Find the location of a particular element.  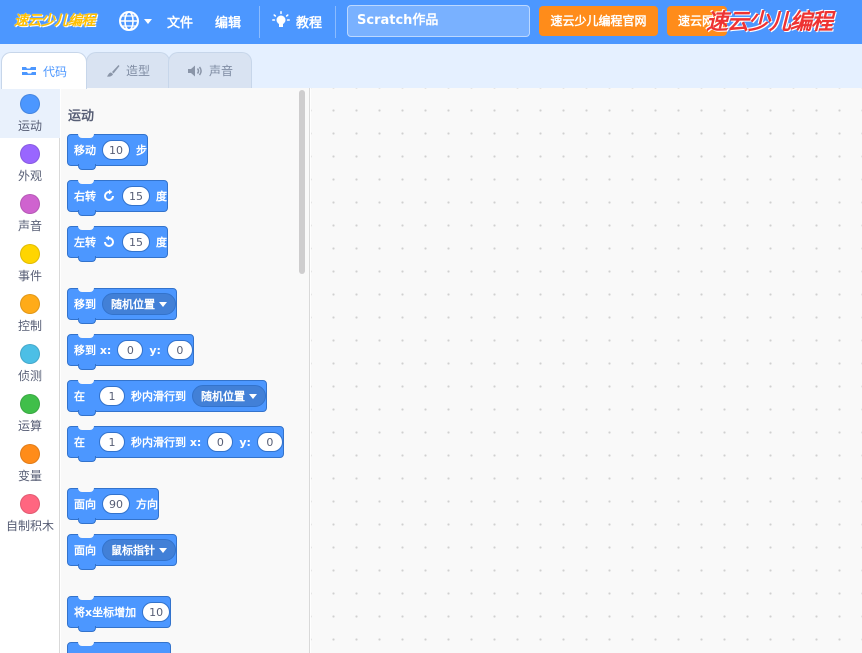

category-label: 运算 is located at coordinates (29, 426).